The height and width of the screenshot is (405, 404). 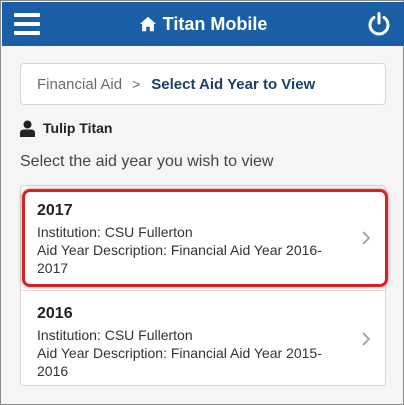 What do you see at coordinates (53, 371) in the screenshot?
I see `aid-year-description-cont: 2016` at bounding box center [53, 371].